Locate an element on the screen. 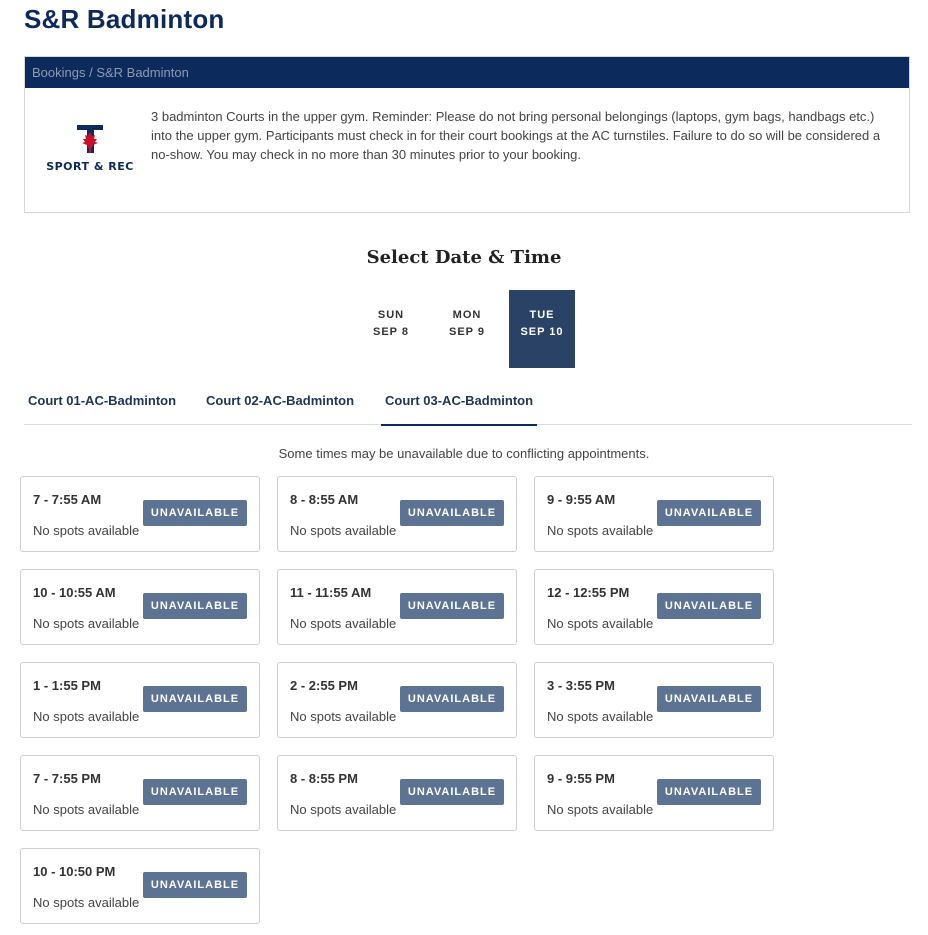 The height and width of the screenshot is (935, 928). slot-time: 8 - 8:55 AM is located at coordinates (324, 499).